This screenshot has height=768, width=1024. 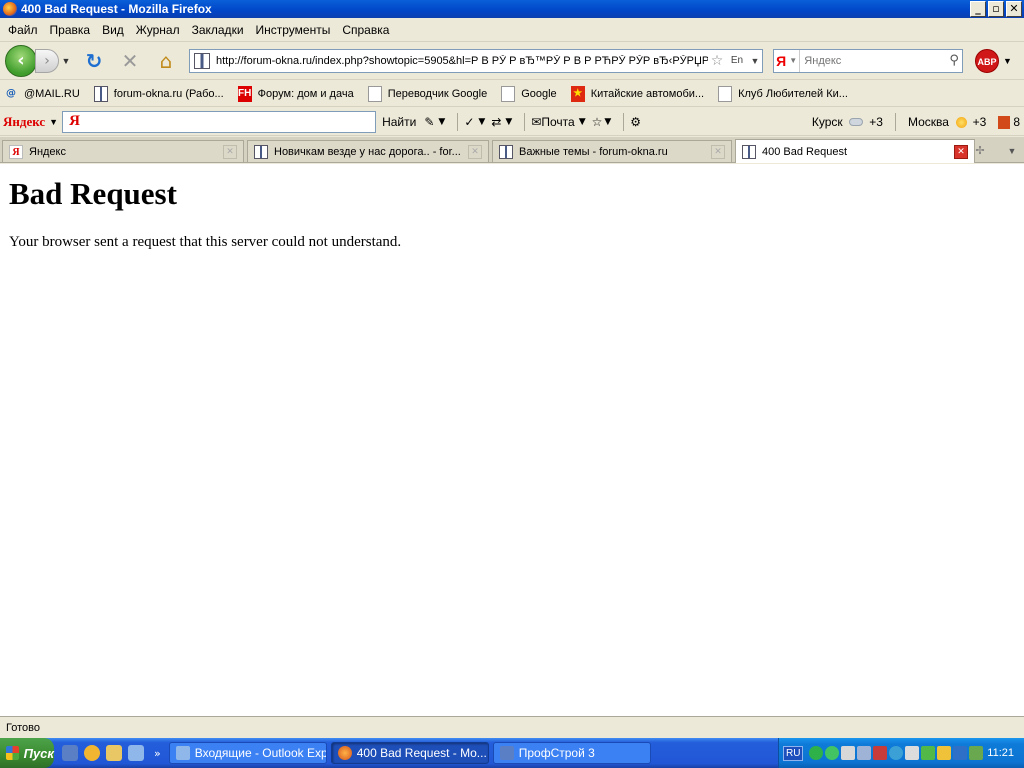 What do you see at coordinates (434, 122) in the screenshot?
I see `highlight-tool: ✎ ▼` at bounding box center [434, 122].